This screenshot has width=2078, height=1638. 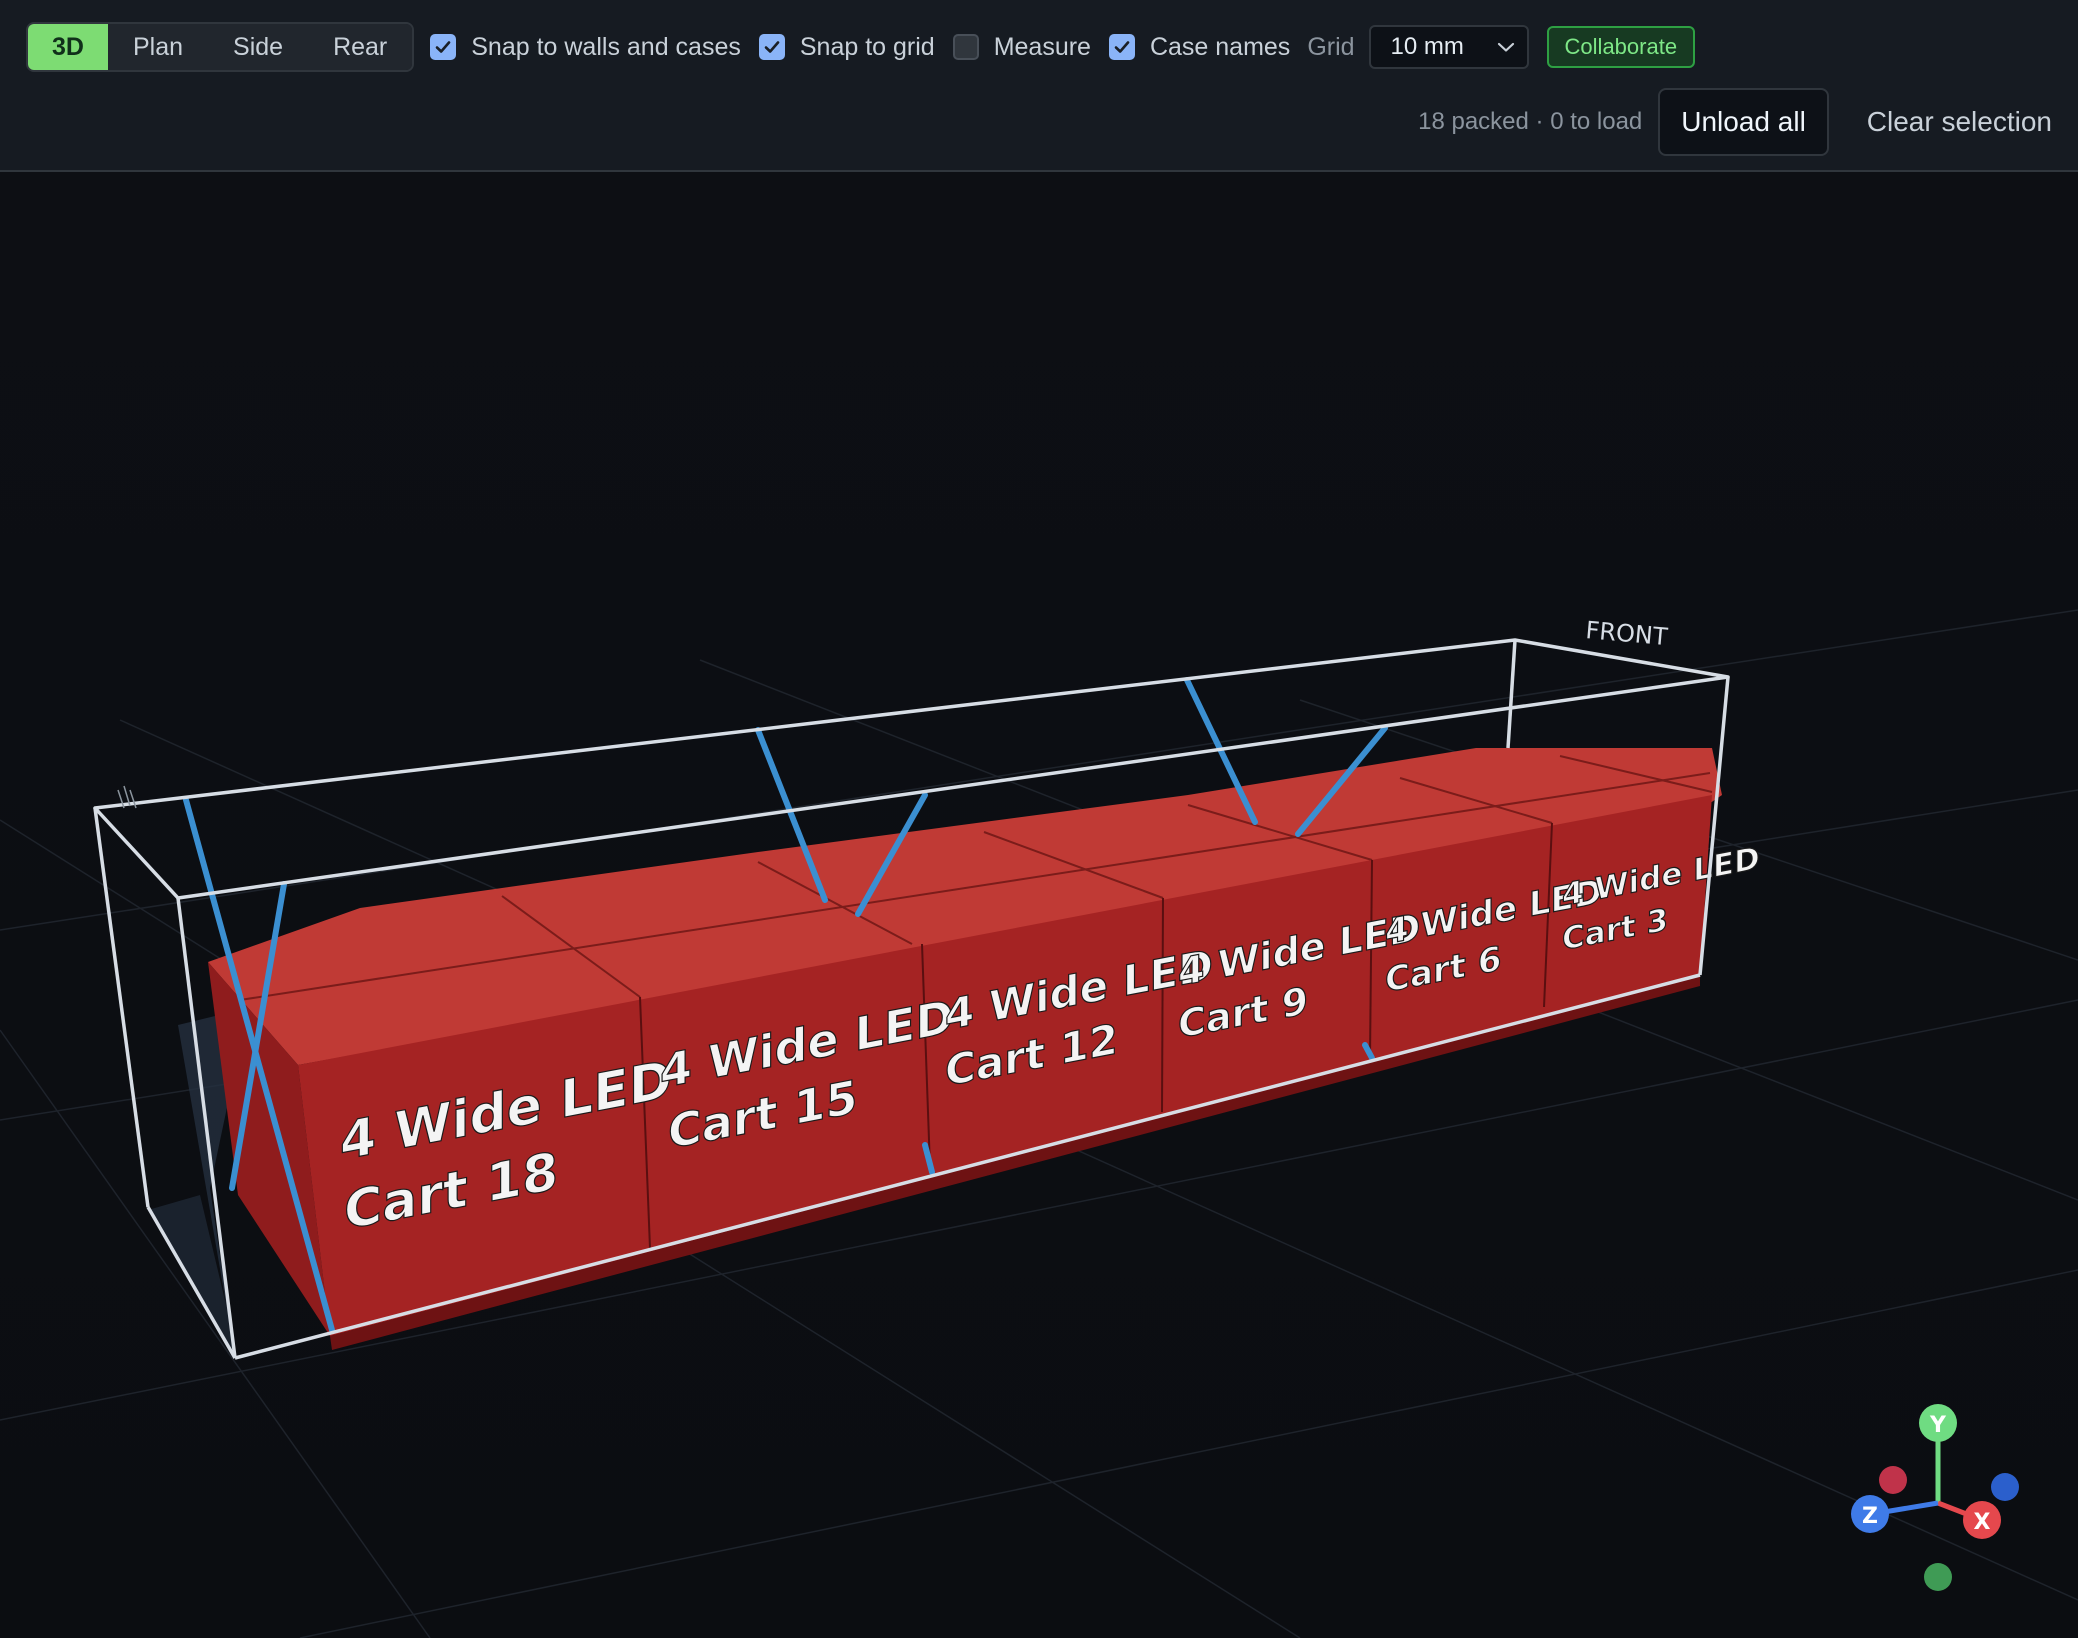 What do you see at coordinates (1505, 47) in the screenshot?
I see `chevron-down-icon` at bounding box center [1505, 47].